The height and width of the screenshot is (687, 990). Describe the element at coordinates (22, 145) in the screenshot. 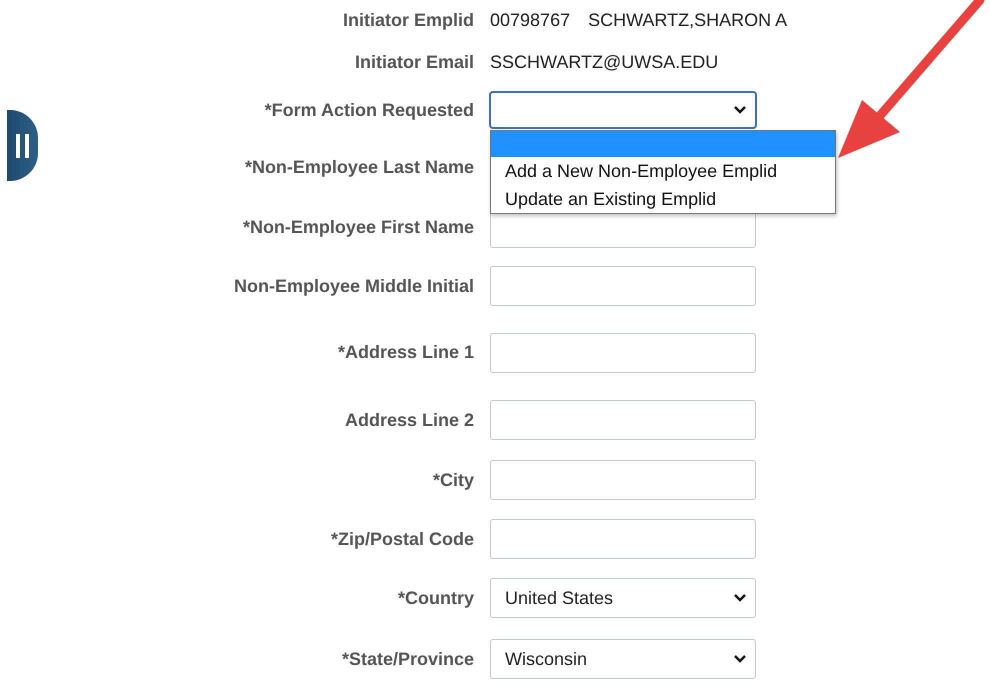

I see `pause-handle-icon` at that location.